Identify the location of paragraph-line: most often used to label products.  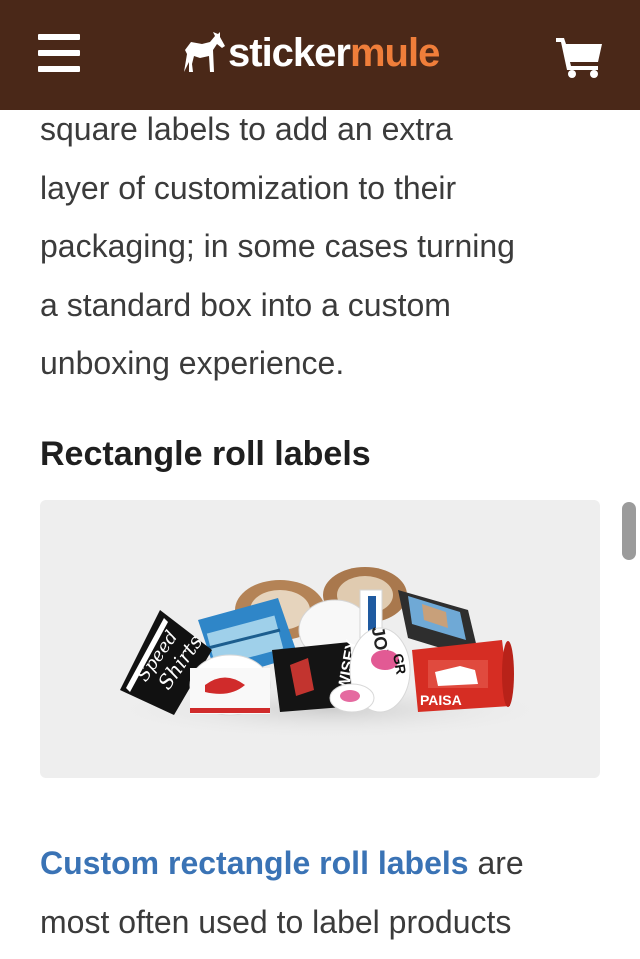
(276, 921).